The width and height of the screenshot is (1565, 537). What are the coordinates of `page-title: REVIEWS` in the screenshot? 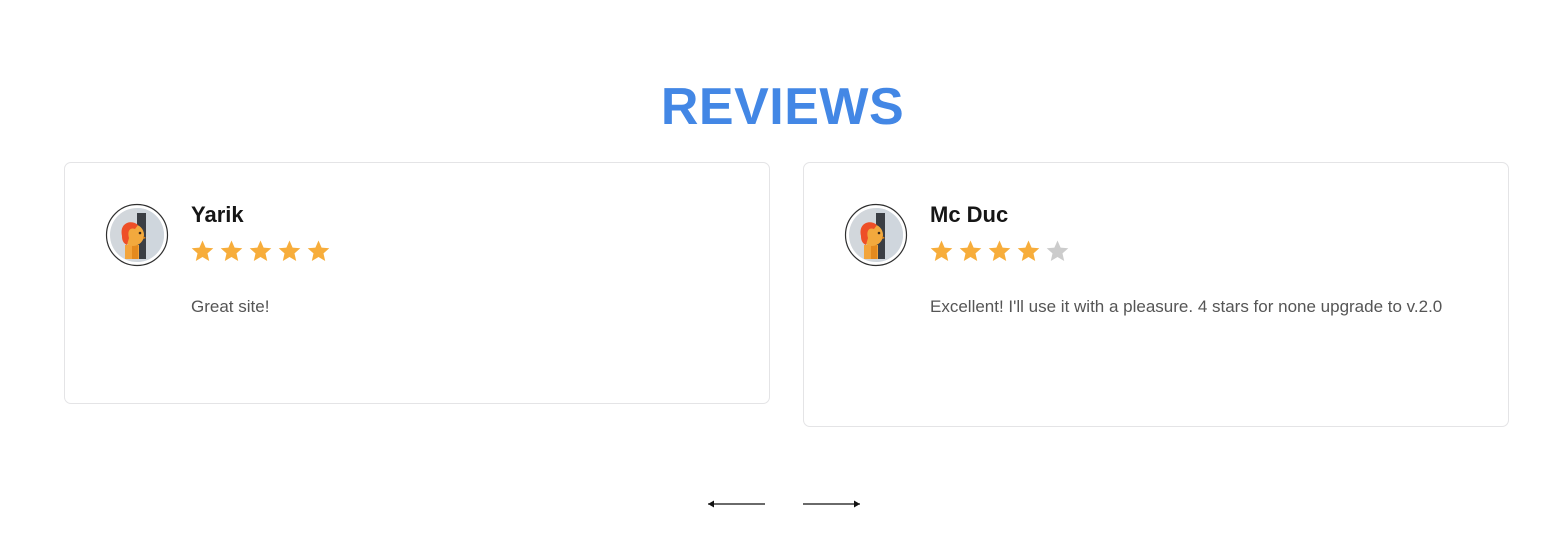 It's located at (782, 106).